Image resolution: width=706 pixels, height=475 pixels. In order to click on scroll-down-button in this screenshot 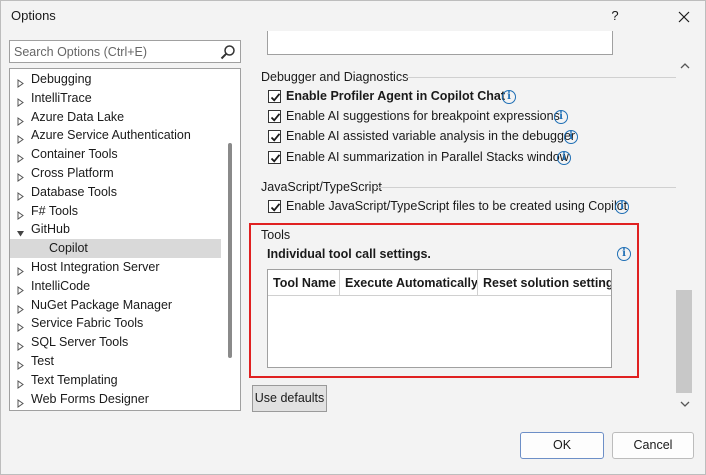, I will do `click(685, 403)`.